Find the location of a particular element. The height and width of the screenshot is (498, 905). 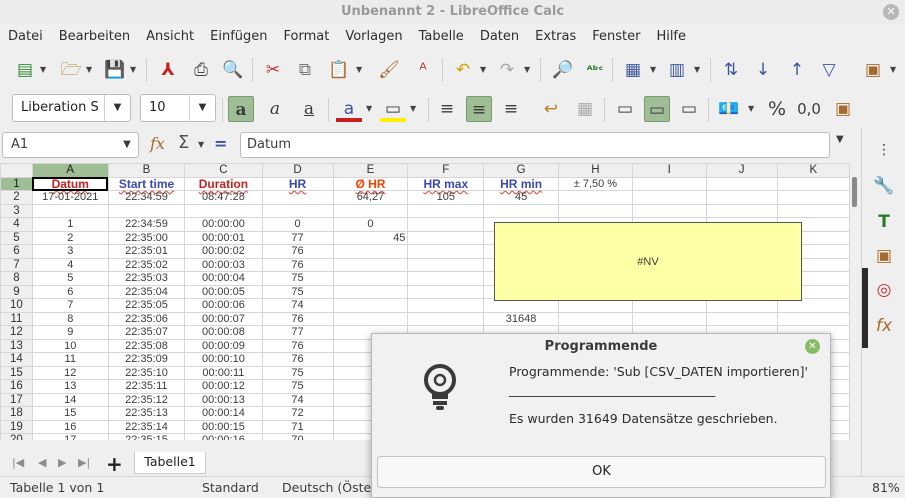

sort-descending-icon: ↑ is located at coordinates (797, 70).